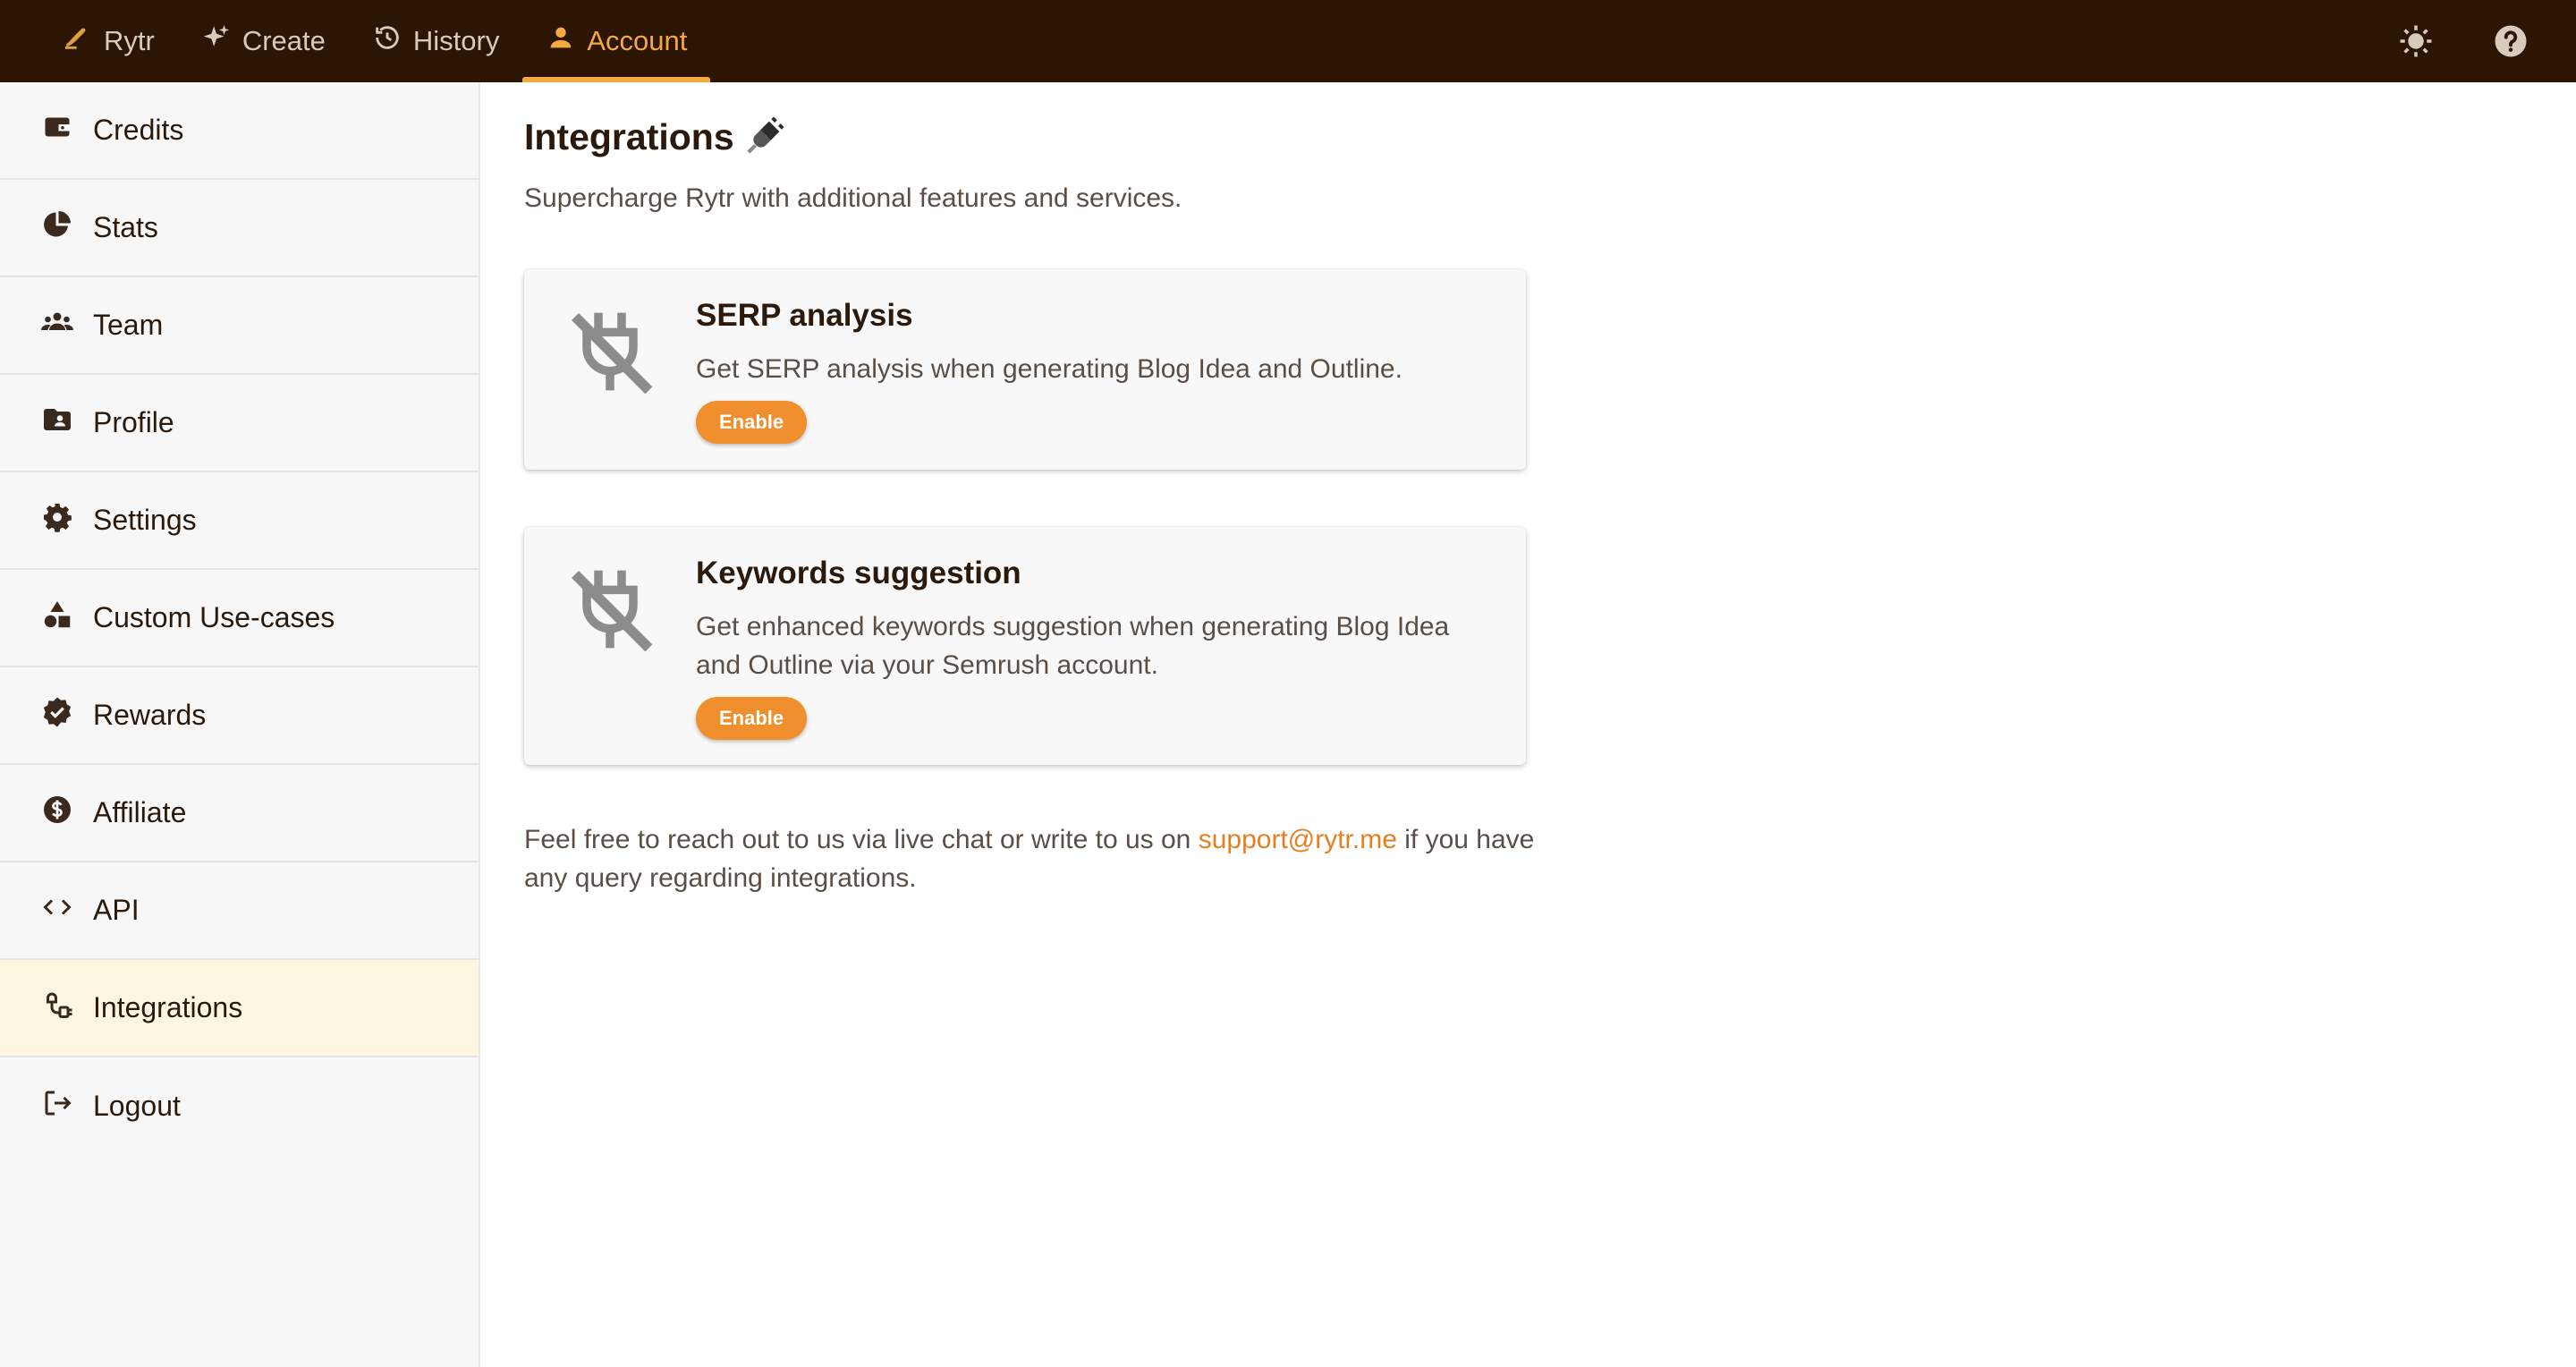 The image size is (2576, 1367). I want to click on code-icon, so click(57, 910).